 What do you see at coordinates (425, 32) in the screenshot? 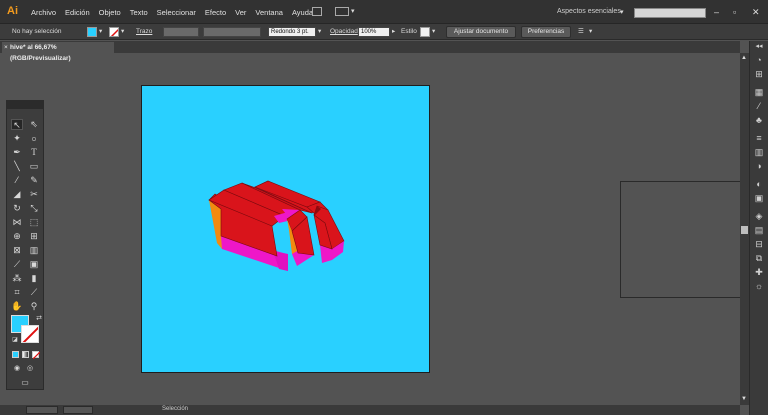
I see `style-swatch` at bounding box center [425, 32].